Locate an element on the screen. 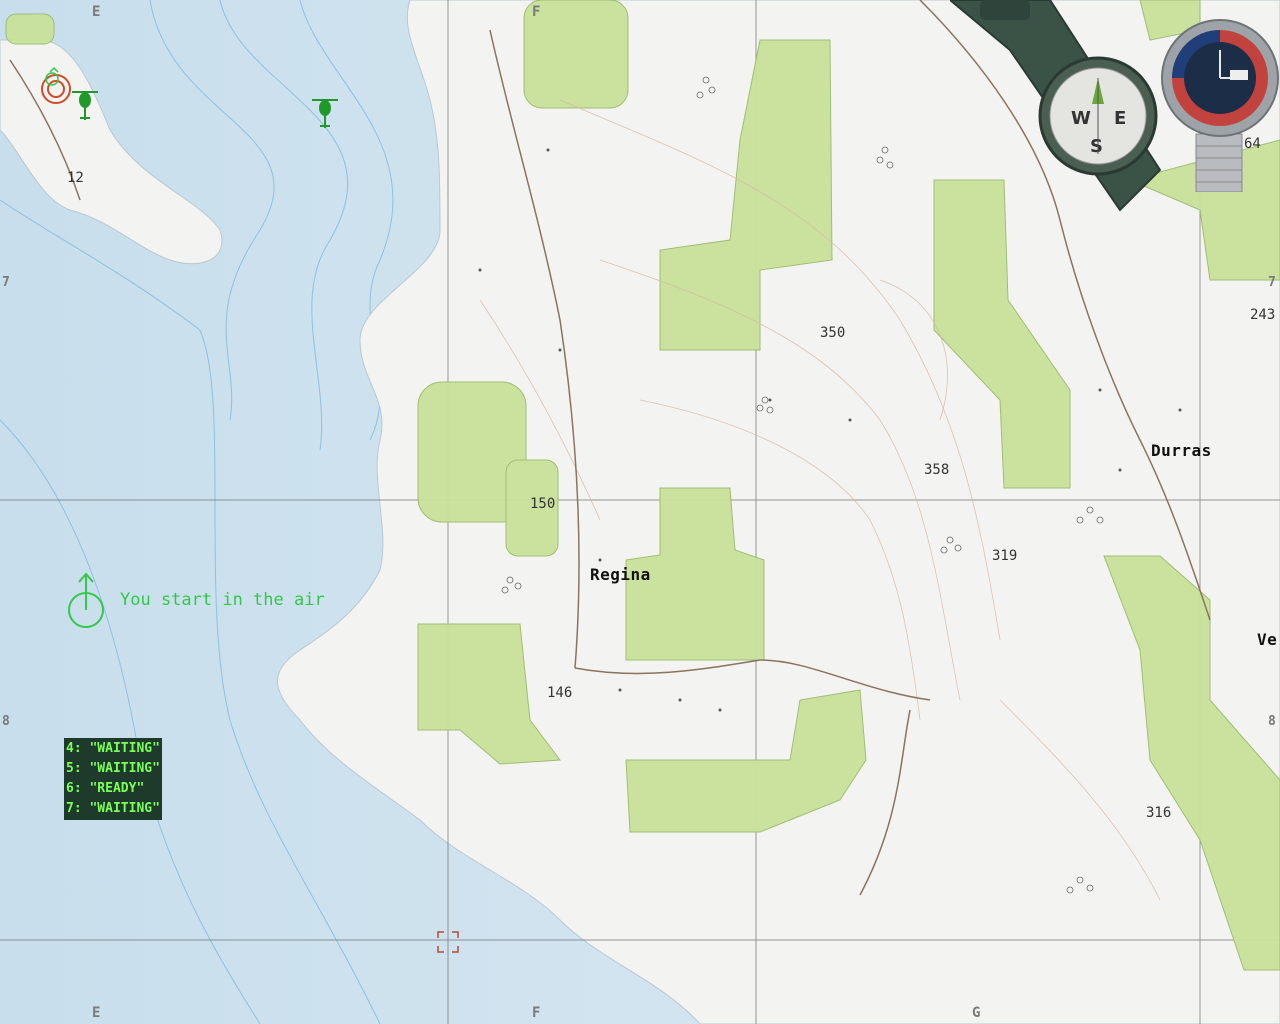 The image size is (1280, 1024). watch-icon is located at coordinates (1220, 102).